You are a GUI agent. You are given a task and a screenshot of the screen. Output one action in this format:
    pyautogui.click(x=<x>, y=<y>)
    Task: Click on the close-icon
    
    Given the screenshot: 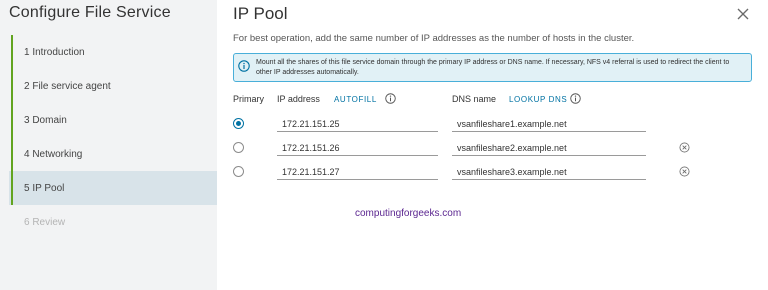 What is the action you would take?
    pyautogui.click(x=743, y=14)
    